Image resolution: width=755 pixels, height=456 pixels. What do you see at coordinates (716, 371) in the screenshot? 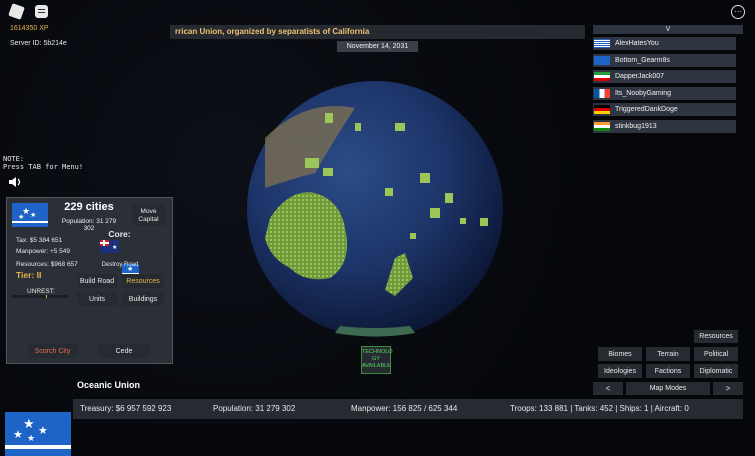
I see `map-mode-diplomatic: Diplomatic` at bounding box center [716, 371].